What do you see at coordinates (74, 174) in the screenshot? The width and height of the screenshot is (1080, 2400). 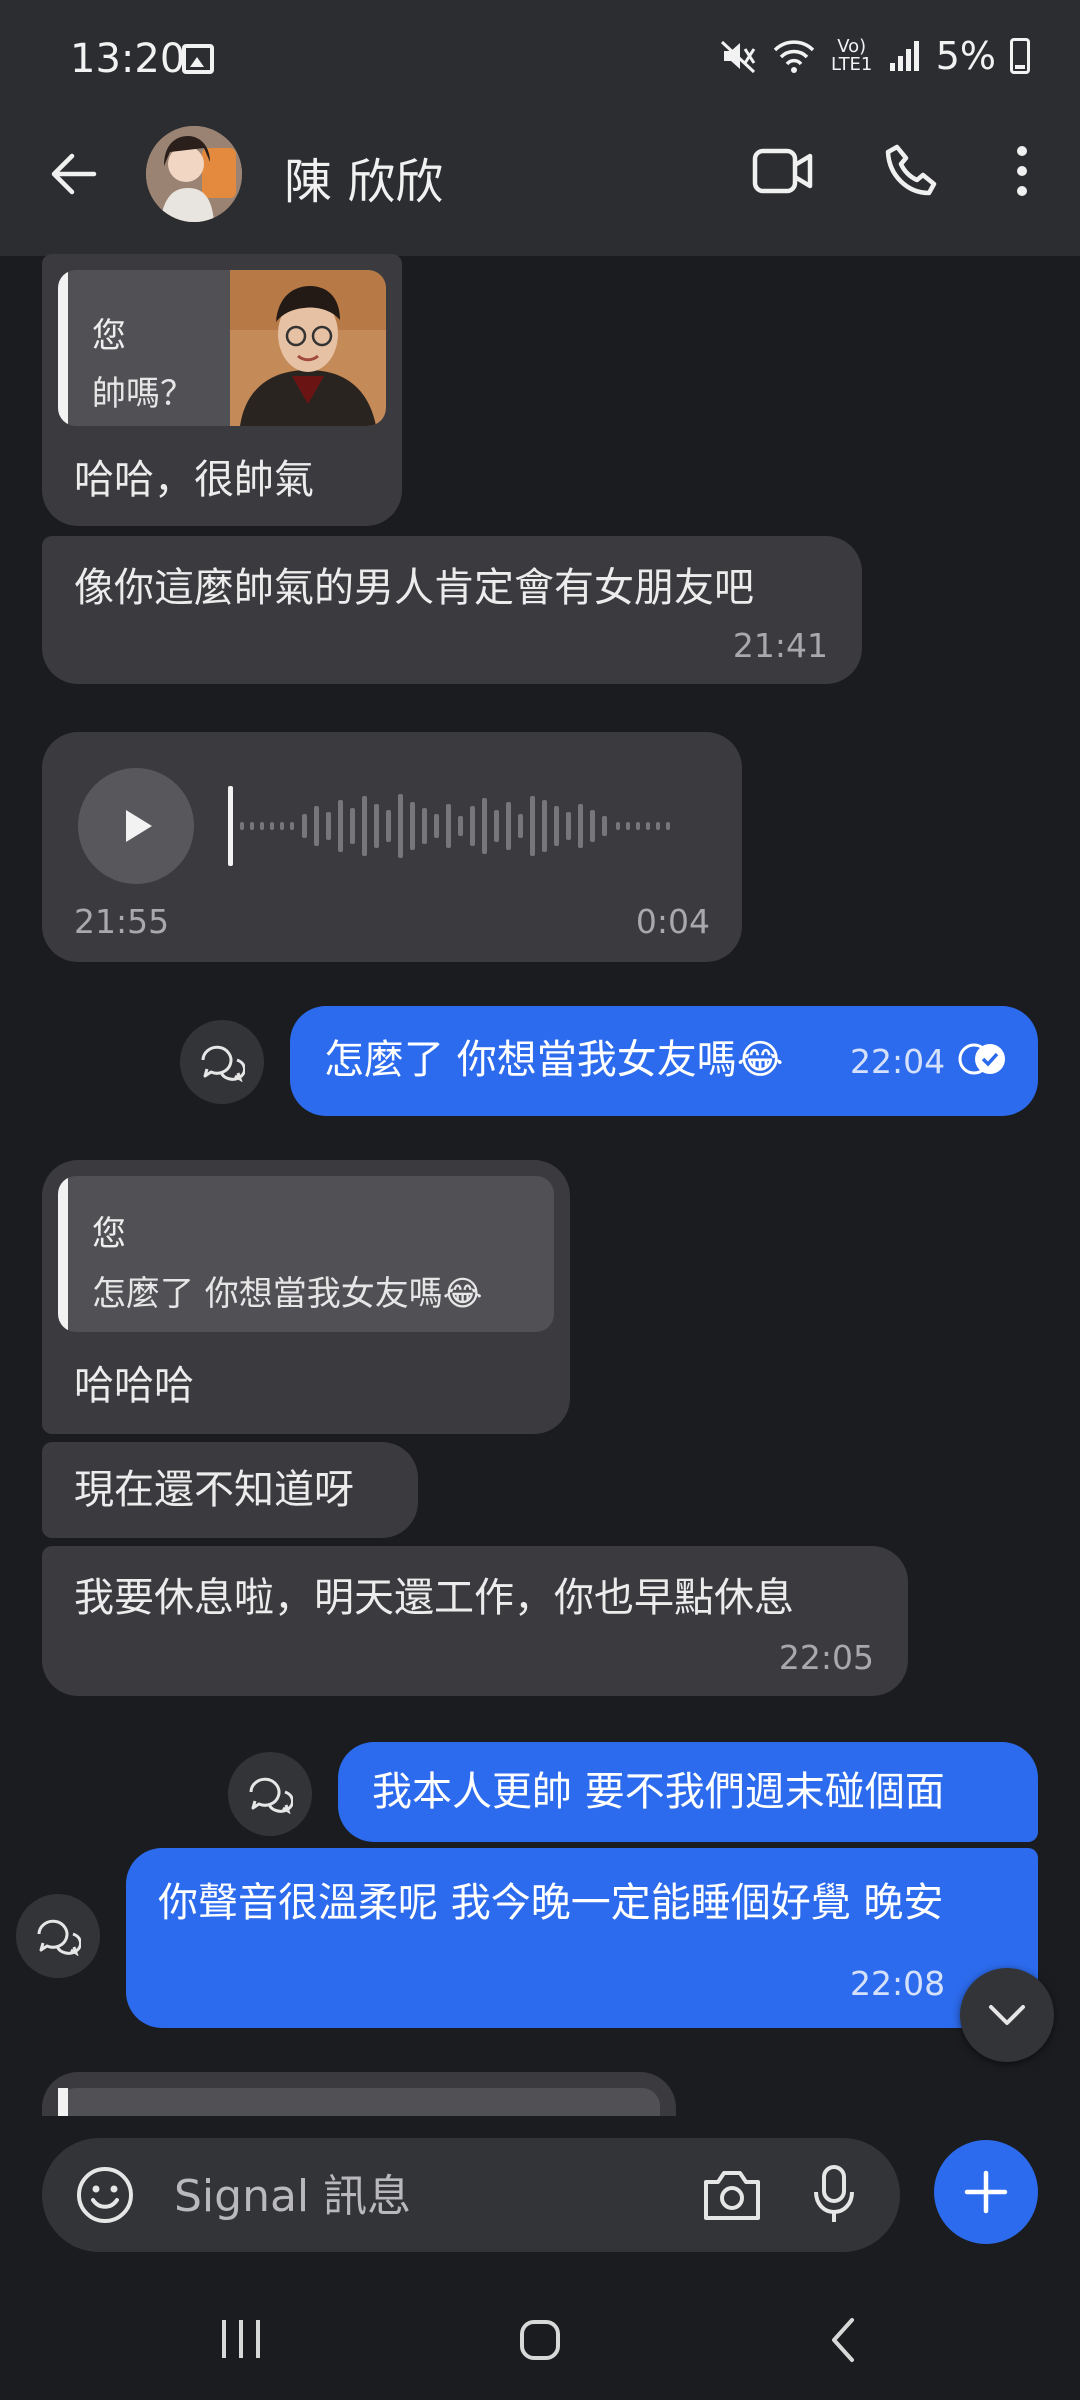 I see `back-arrow-icon` at bounding box center [74, 174].